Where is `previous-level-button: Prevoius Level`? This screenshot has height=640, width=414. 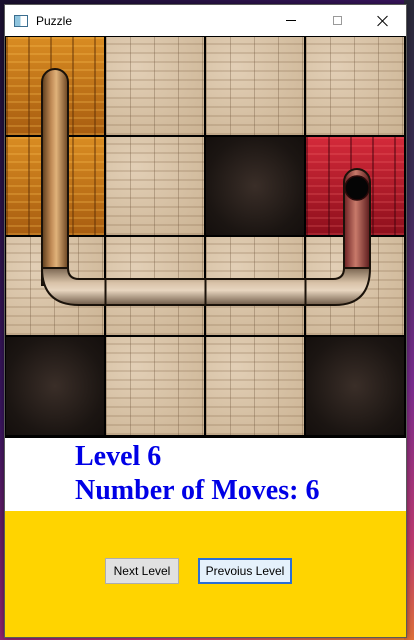 previous-level-button: Prevoius Level is located at coordinates (245, 571).